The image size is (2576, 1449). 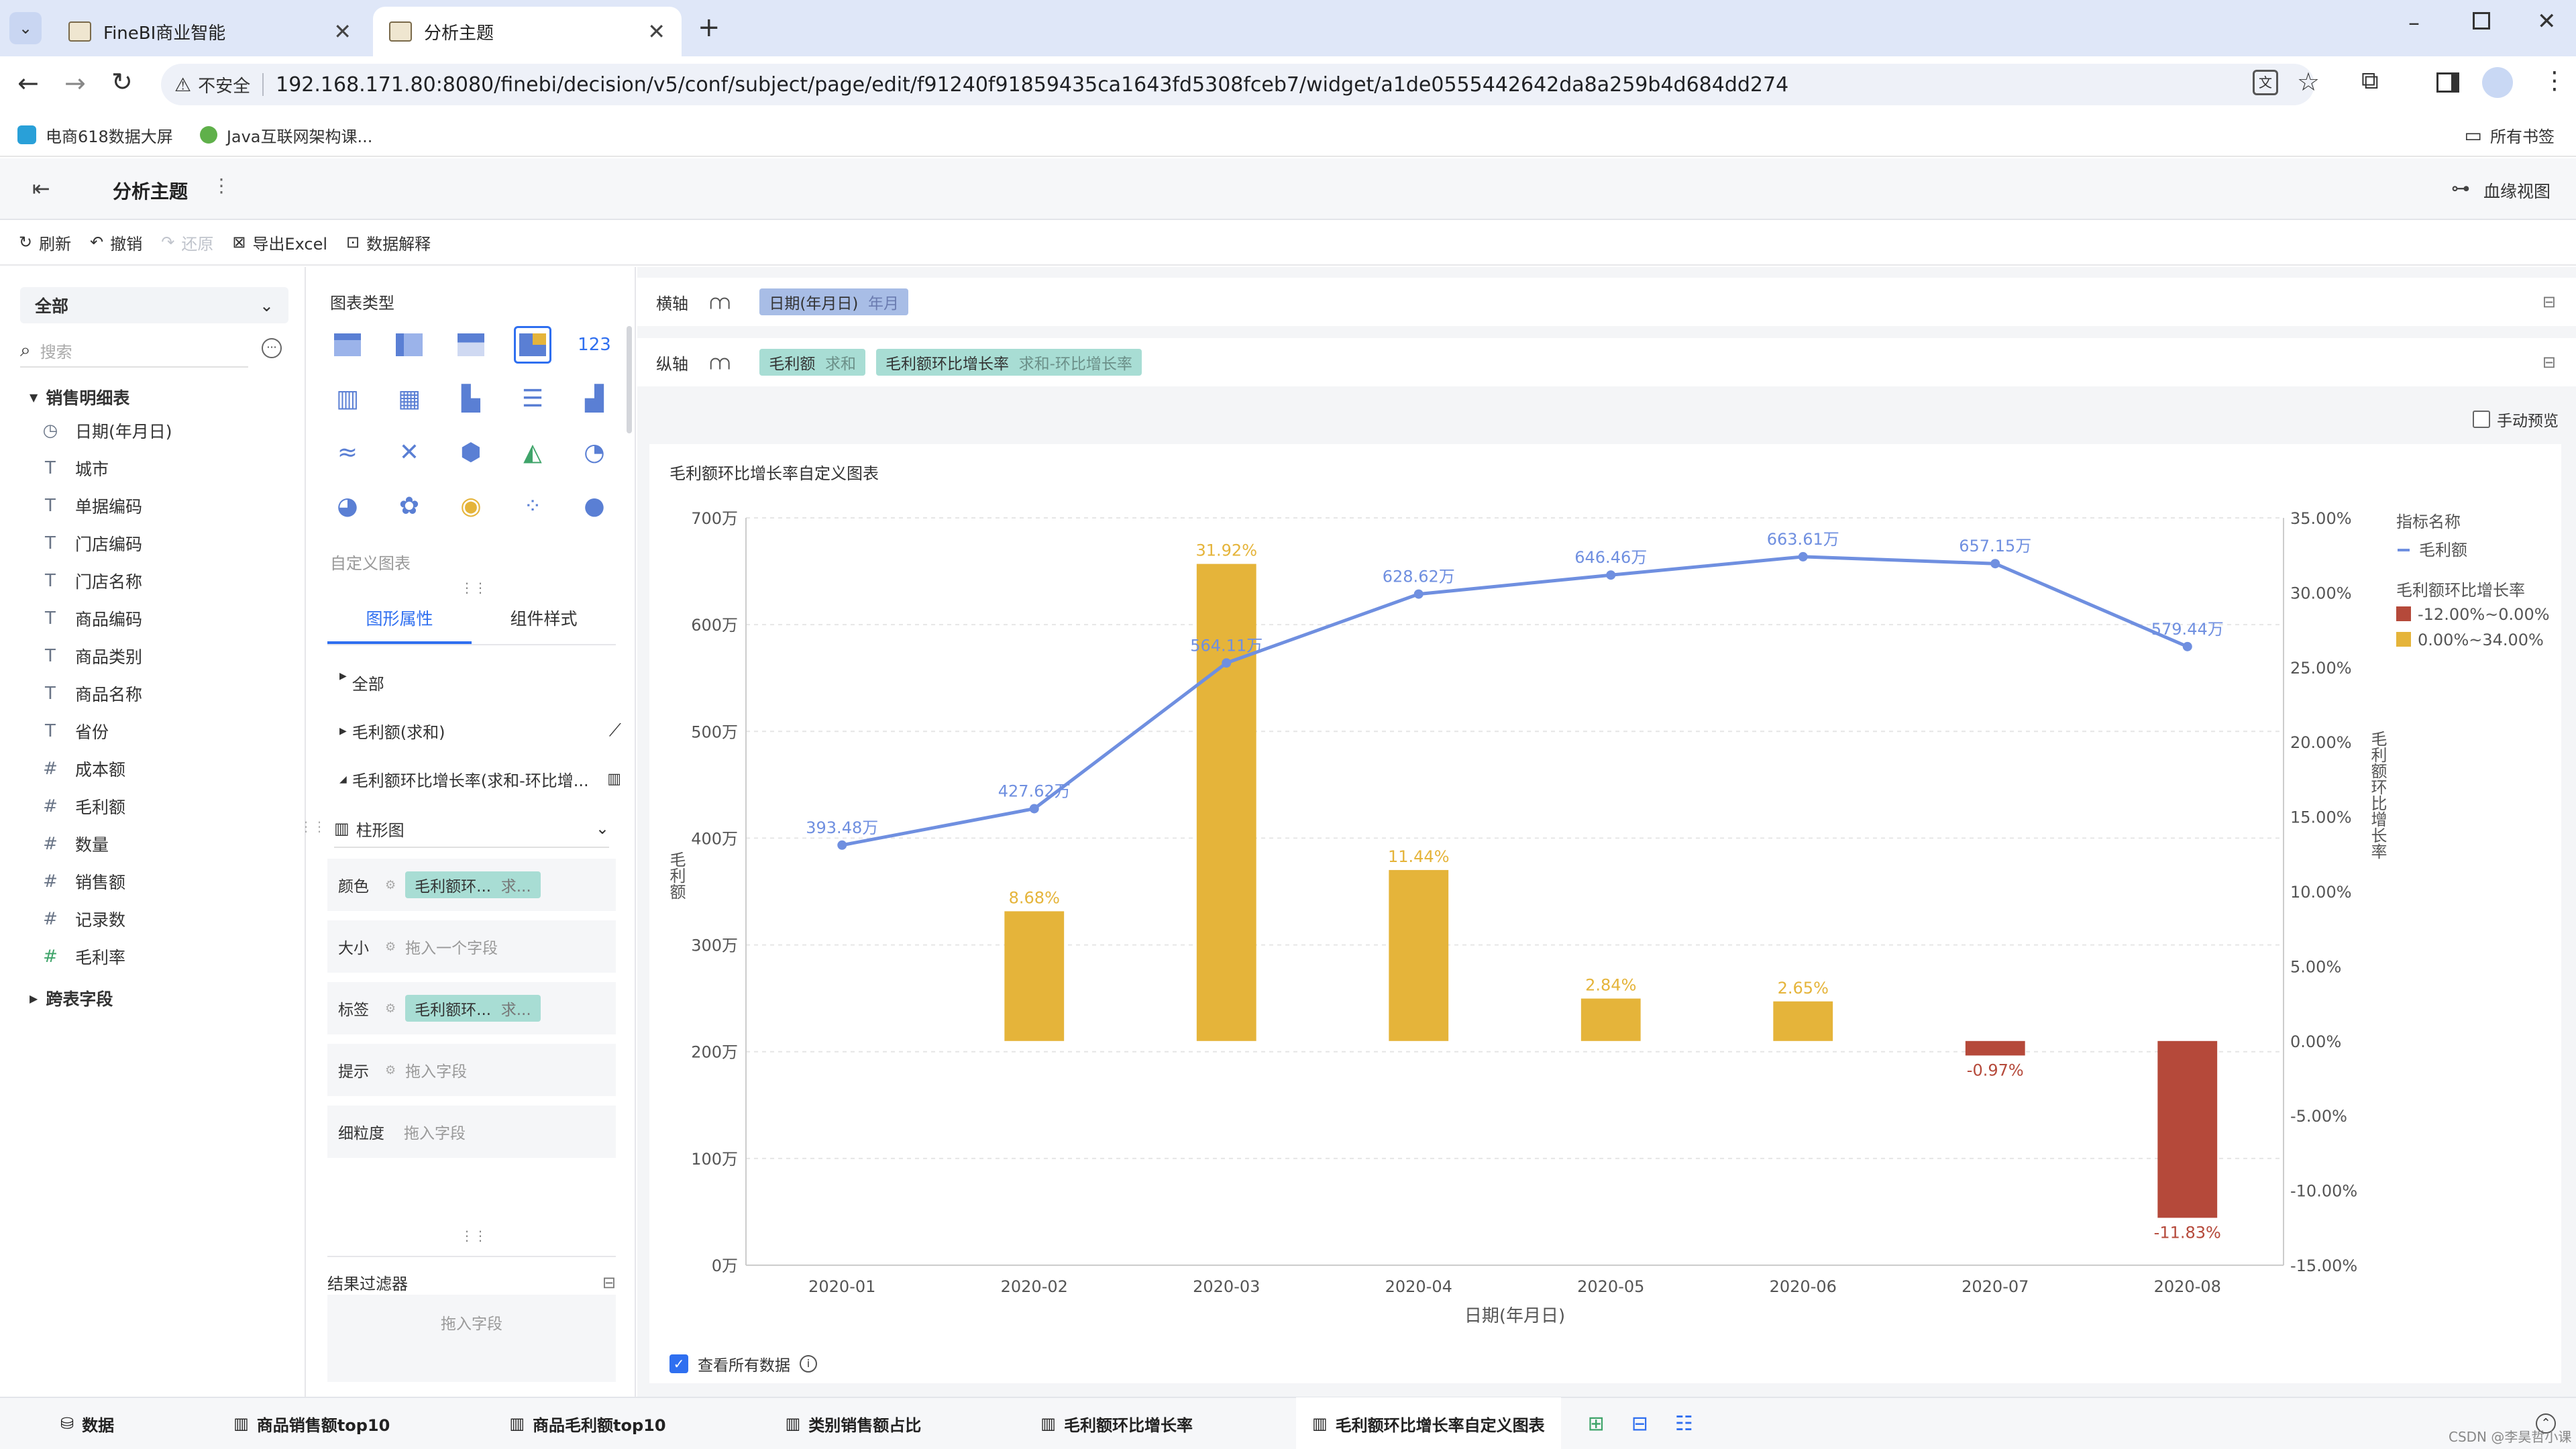 I want to click on x-axis-field-pill: 日期(年月日) 年月, so click(x=833, y=301).